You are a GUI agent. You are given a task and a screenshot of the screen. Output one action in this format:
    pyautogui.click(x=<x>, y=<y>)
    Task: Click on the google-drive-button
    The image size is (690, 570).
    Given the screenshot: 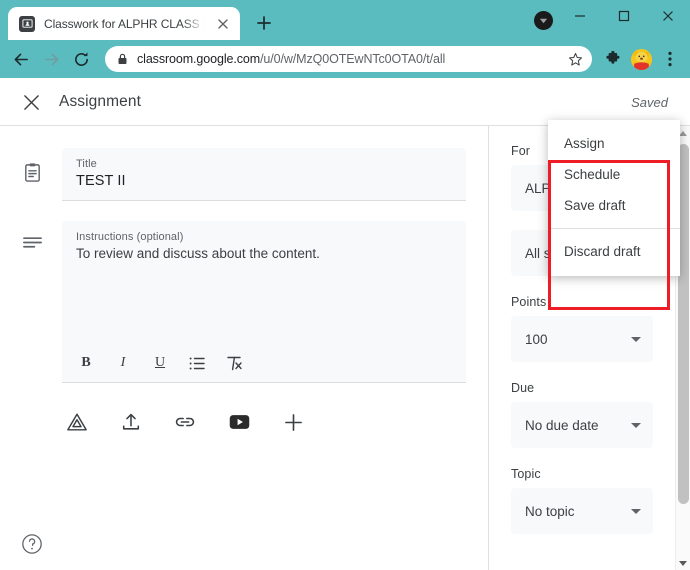 What is the action you would take?
    pyautogui.click(x=77, y=422)
    